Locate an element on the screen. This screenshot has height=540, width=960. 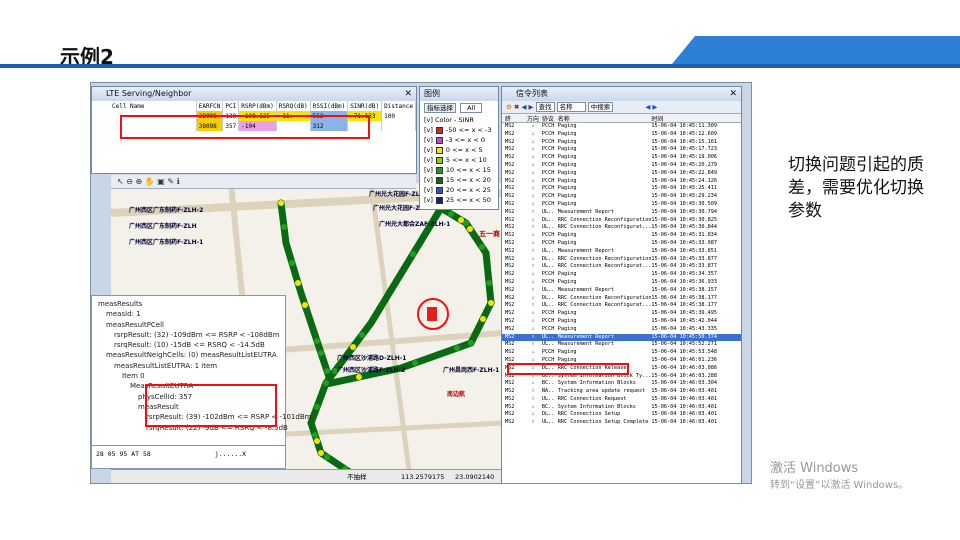
tree-node: physCellId: 357 is located at coordinates (190, 397).